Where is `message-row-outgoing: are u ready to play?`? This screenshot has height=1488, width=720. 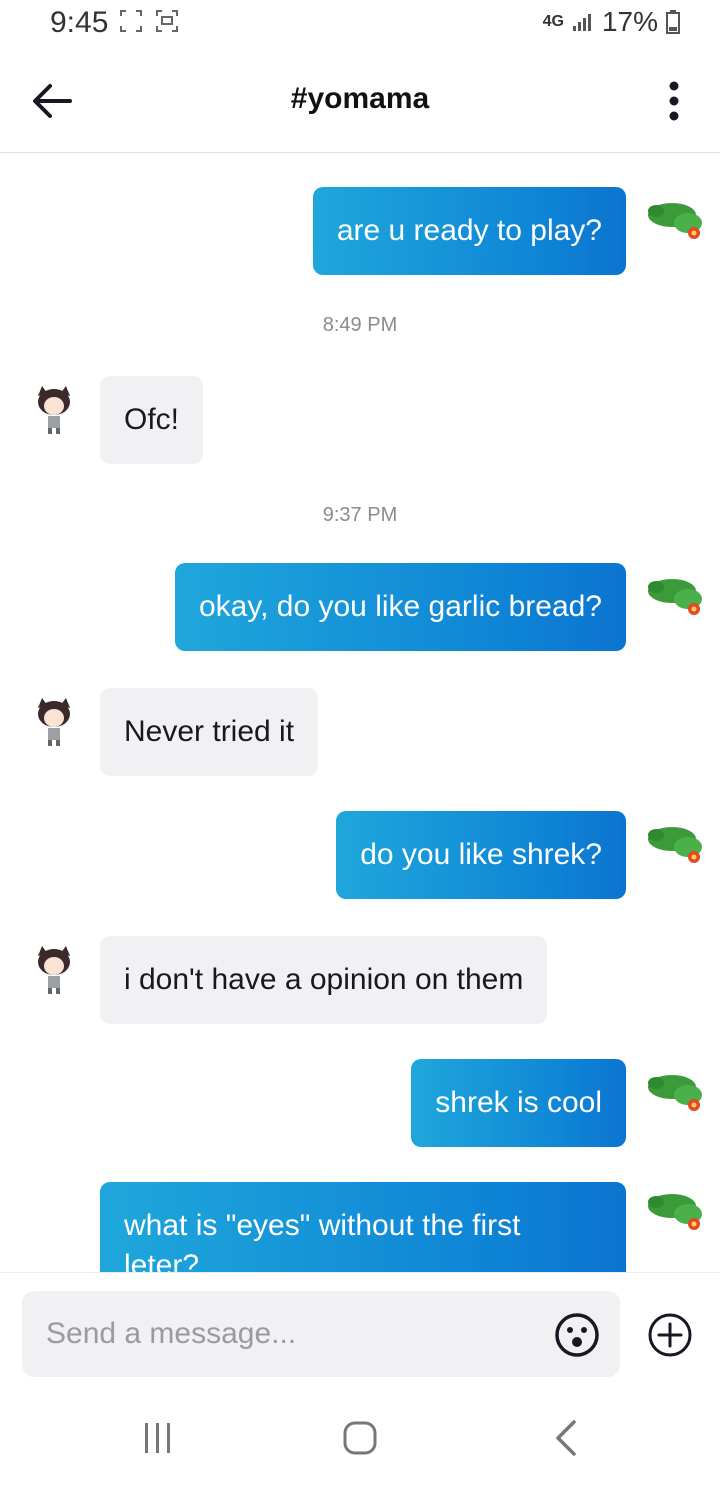 message-row-outgoing: are u ready to play? is located at coordinates (360, 232).